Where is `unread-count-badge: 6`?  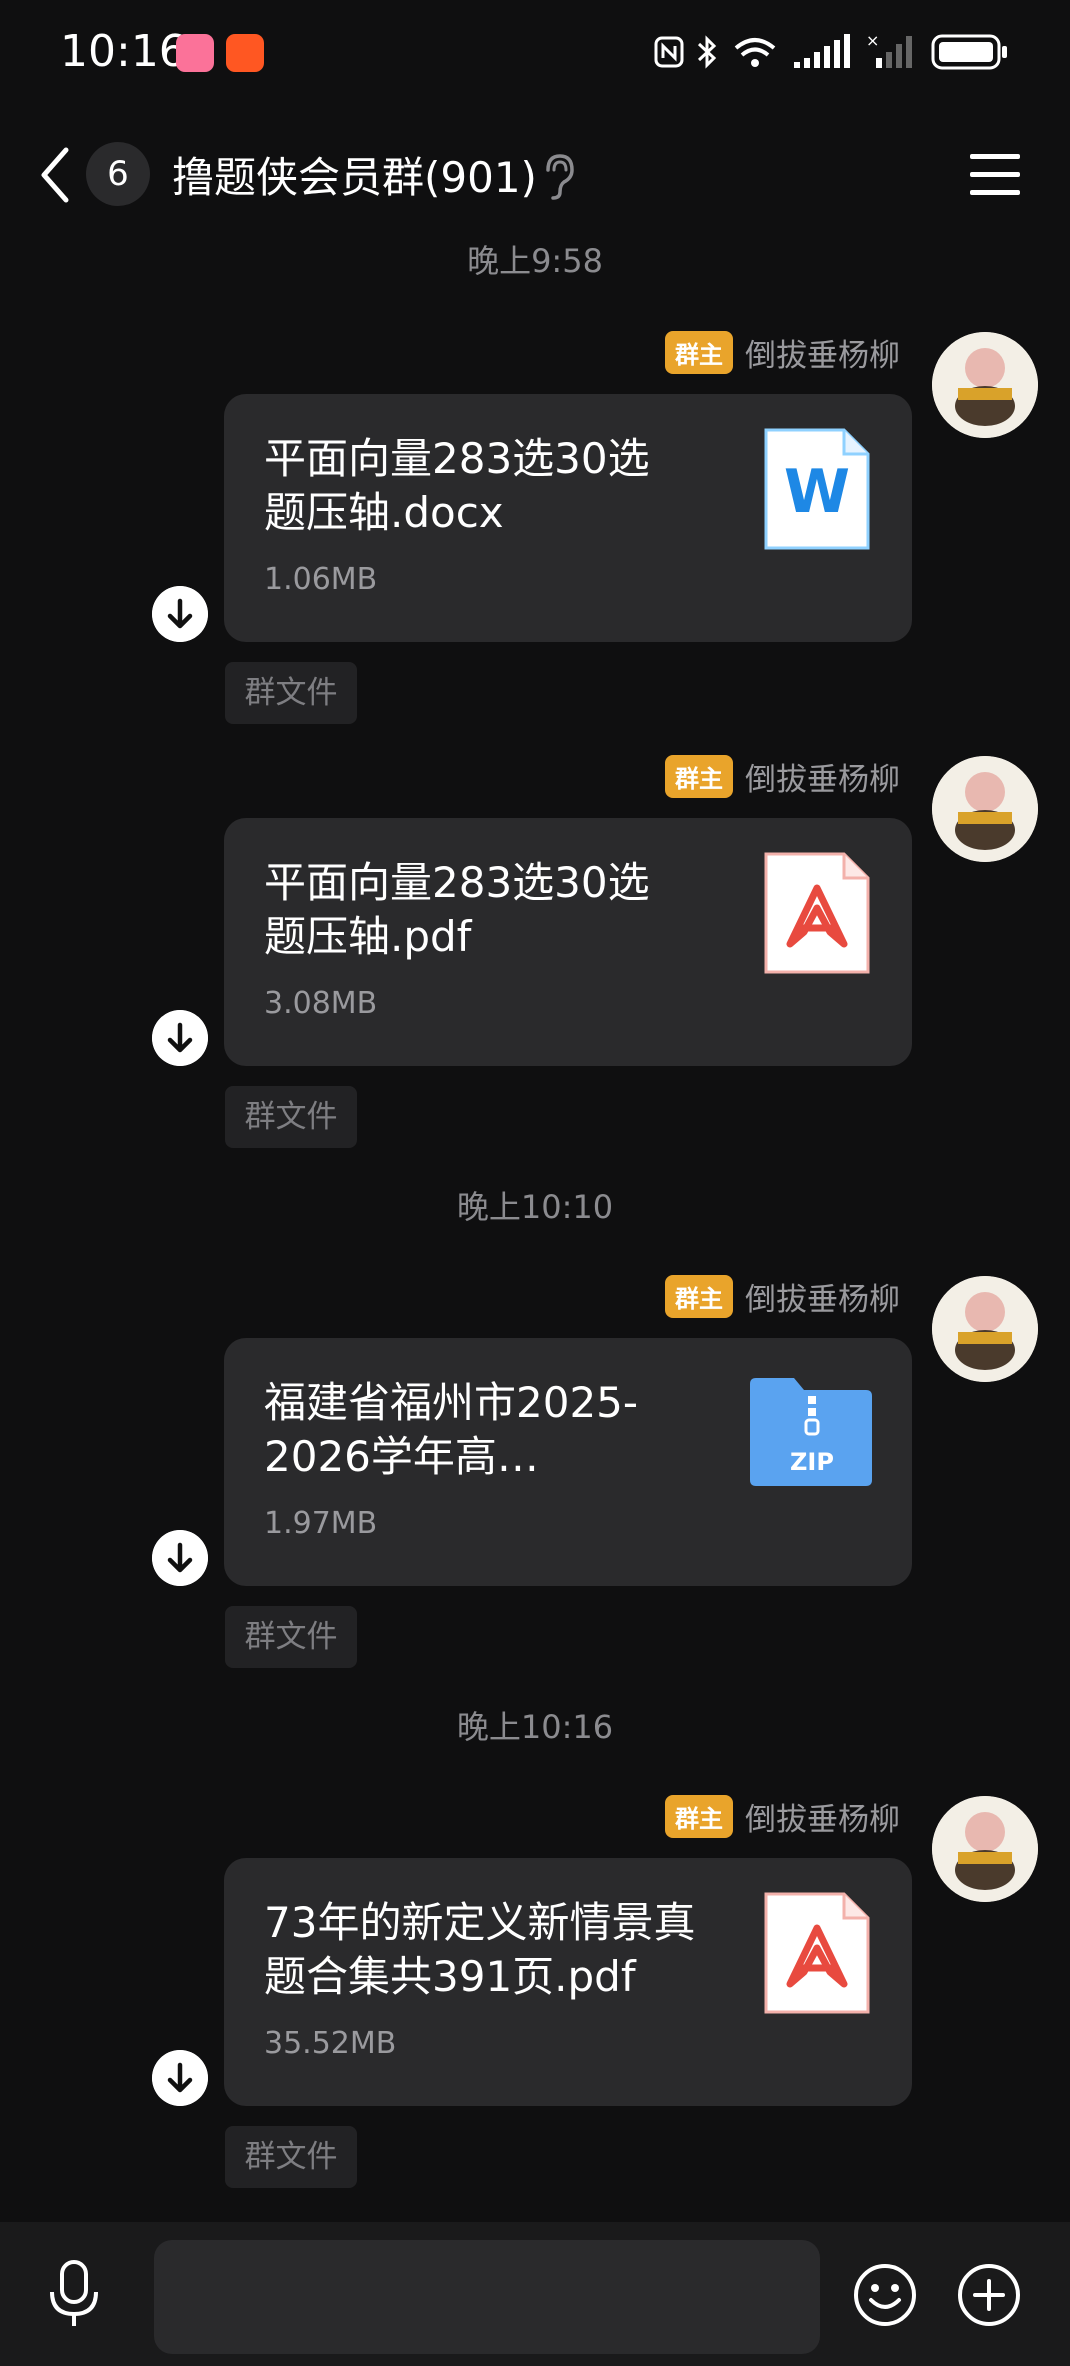
unread-count-badge: 6 is located at coordinates (118, 174).